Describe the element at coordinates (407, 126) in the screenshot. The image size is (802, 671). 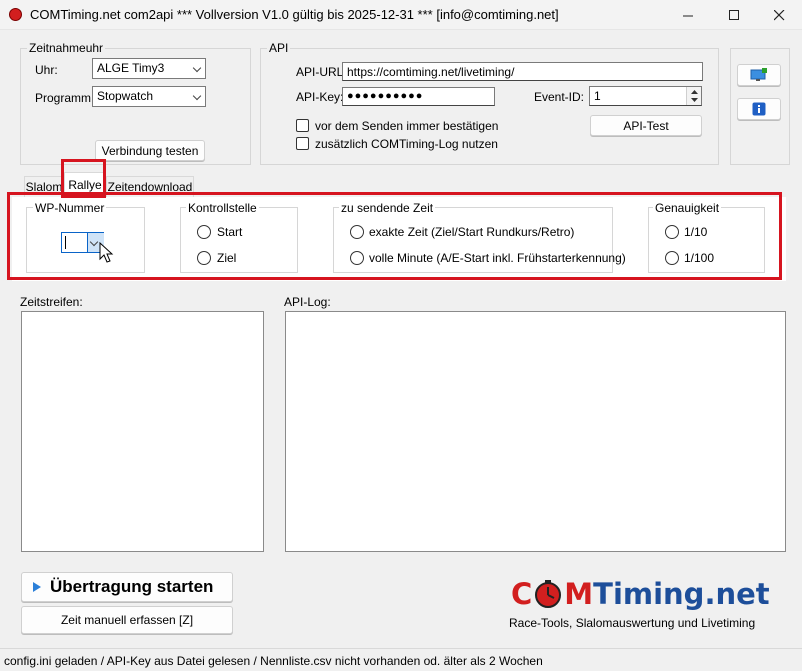
I see `confirm-label: vor dem Senden immer bestätigen` at that location.